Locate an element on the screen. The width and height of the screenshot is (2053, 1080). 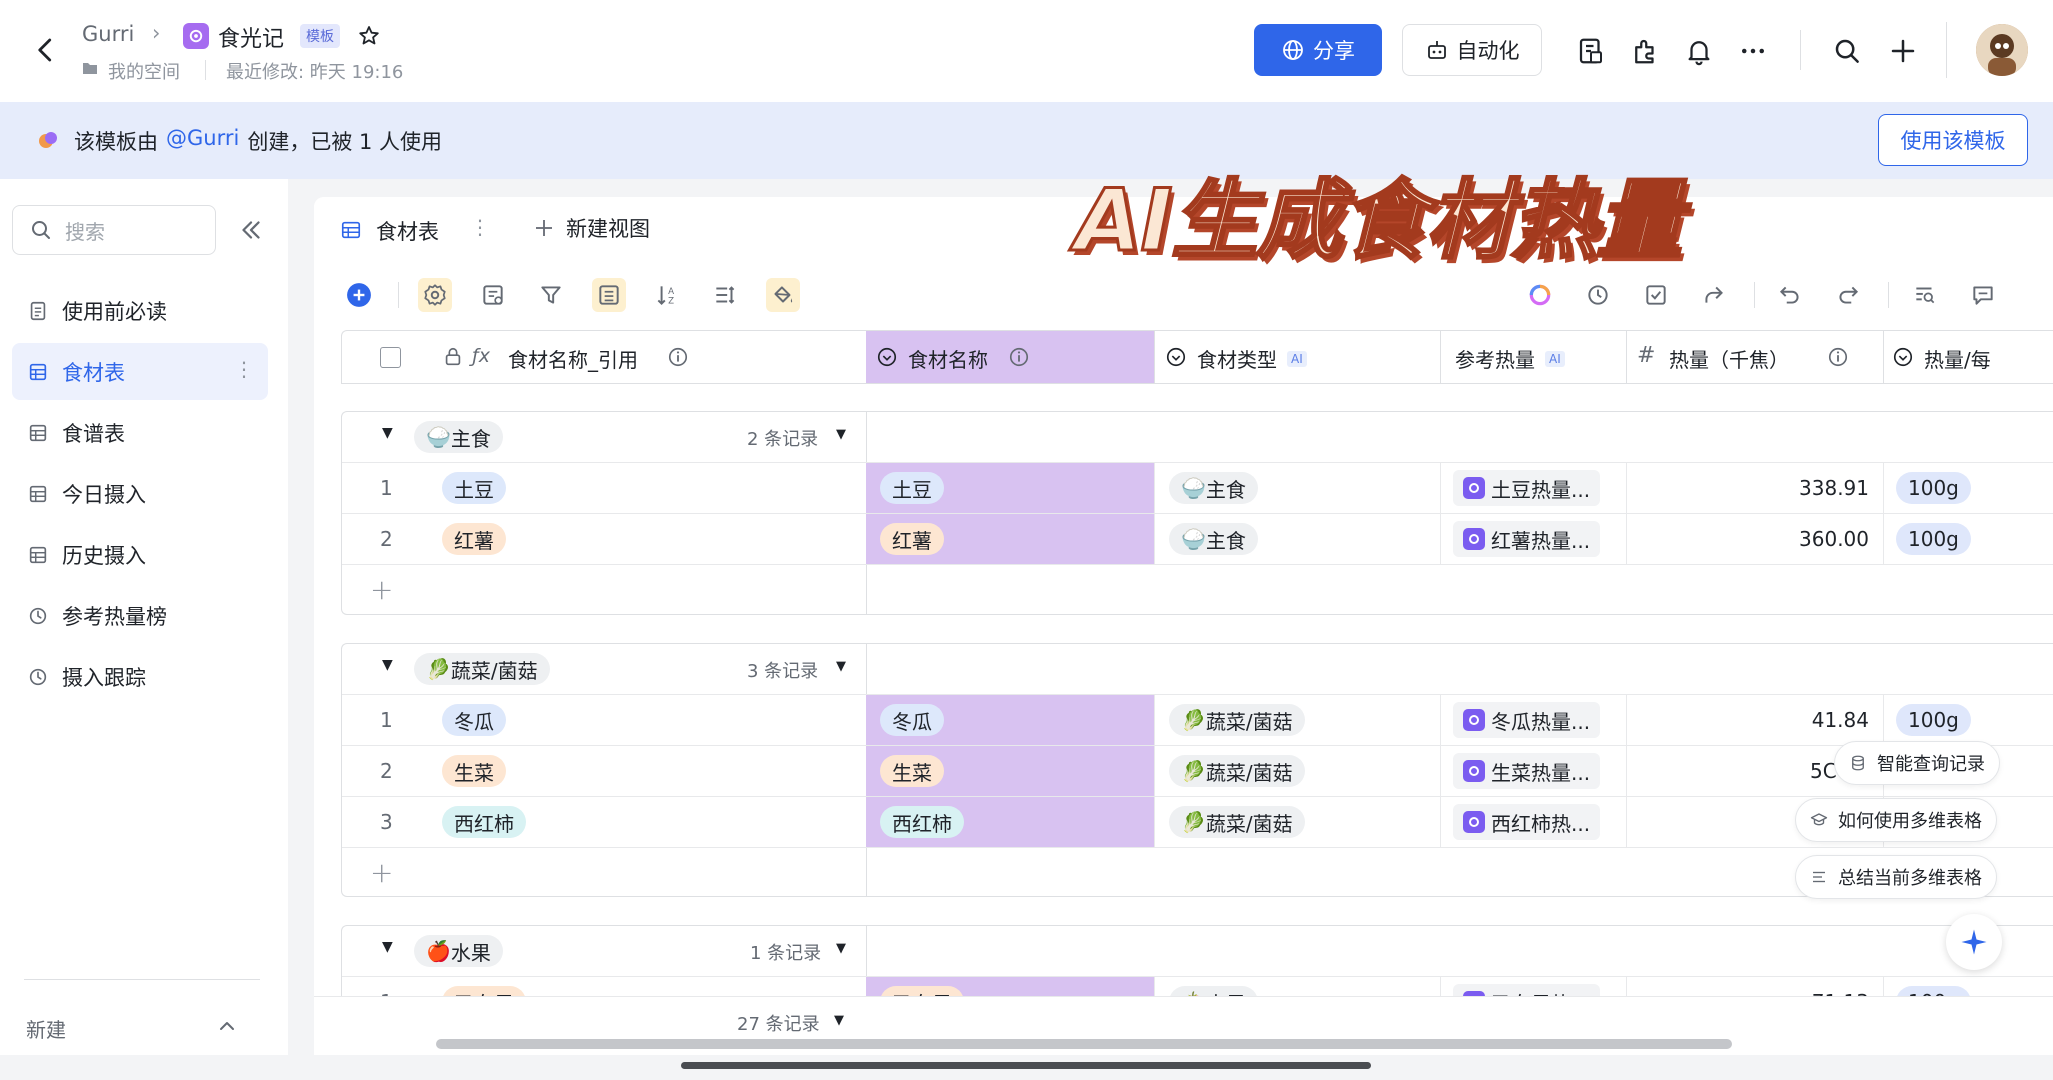
ai-suggestion-summarize: 总结当前多维表格 is located at coordinates (1896, 877).